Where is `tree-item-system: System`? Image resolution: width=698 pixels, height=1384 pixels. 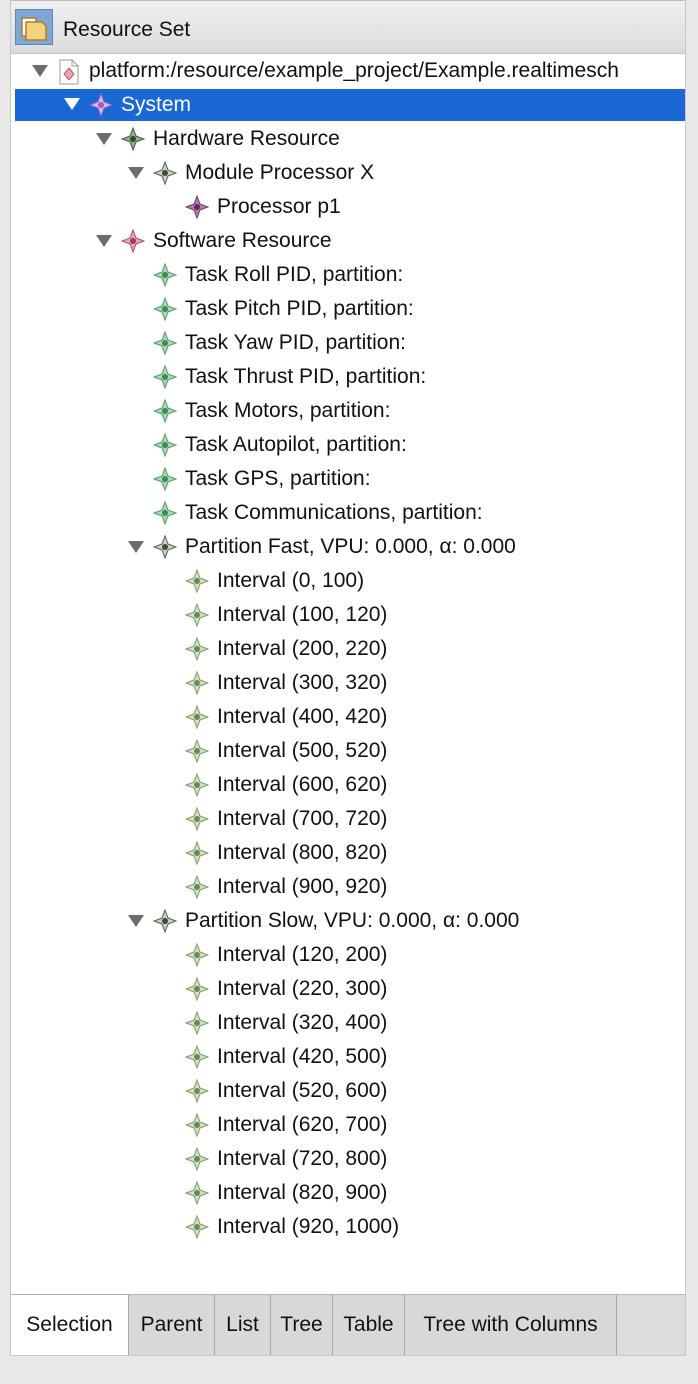
tree-item-system: System is located at coordinates (350, 105).